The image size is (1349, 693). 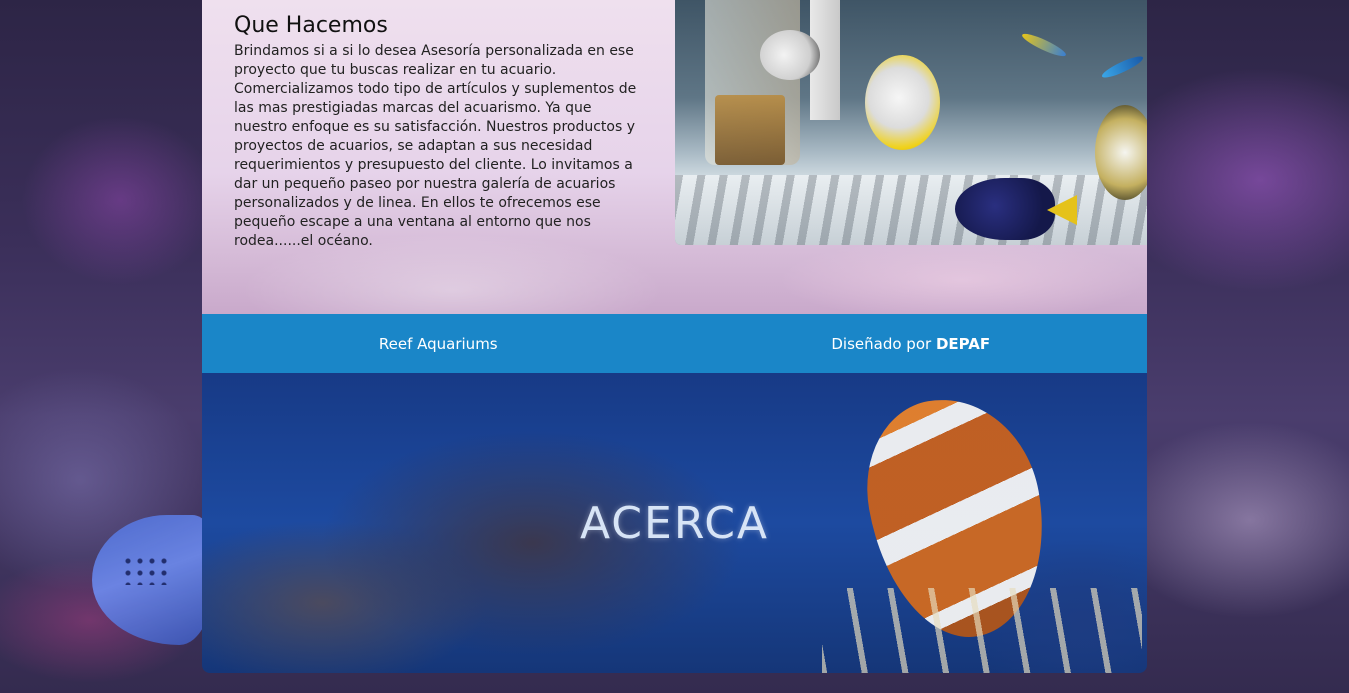 I want to click on background-fish-decoration, so click(x=154, y=580).